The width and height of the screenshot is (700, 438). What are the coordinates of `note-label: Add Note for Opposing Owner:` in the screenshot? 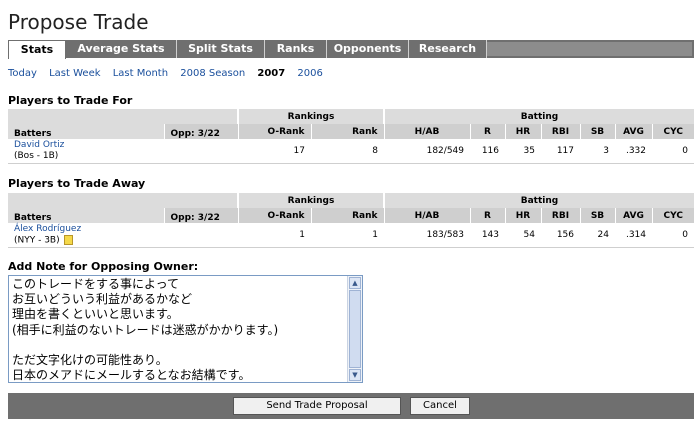 It's located at (103, 266).